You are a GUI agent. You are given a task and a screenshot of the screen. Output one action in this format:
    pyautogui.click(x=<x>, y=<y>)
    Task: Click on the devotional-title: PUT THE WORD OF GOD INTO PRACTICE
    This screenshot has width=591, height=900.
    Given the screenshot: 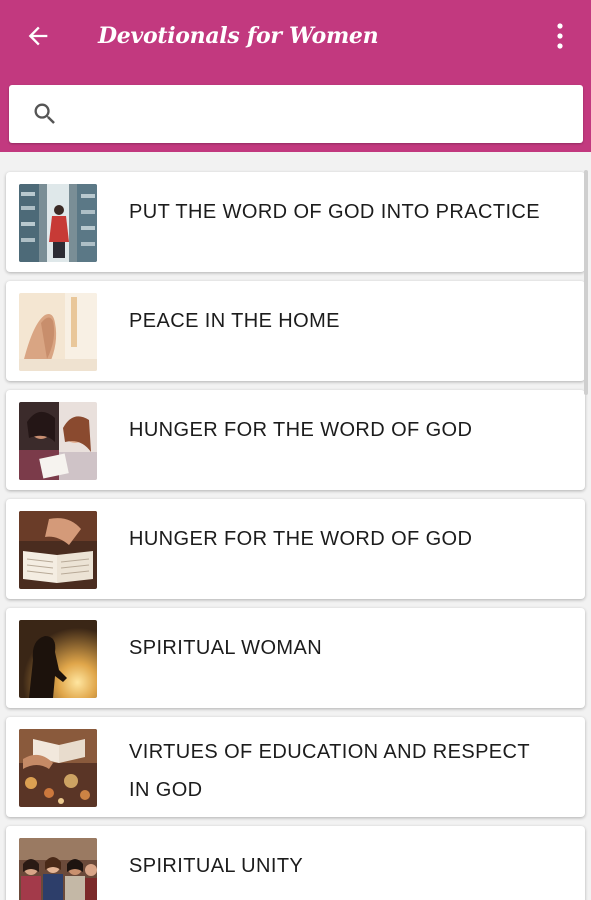 What is the action you would take?
    pyautogui.click(x=335, y=212)
    